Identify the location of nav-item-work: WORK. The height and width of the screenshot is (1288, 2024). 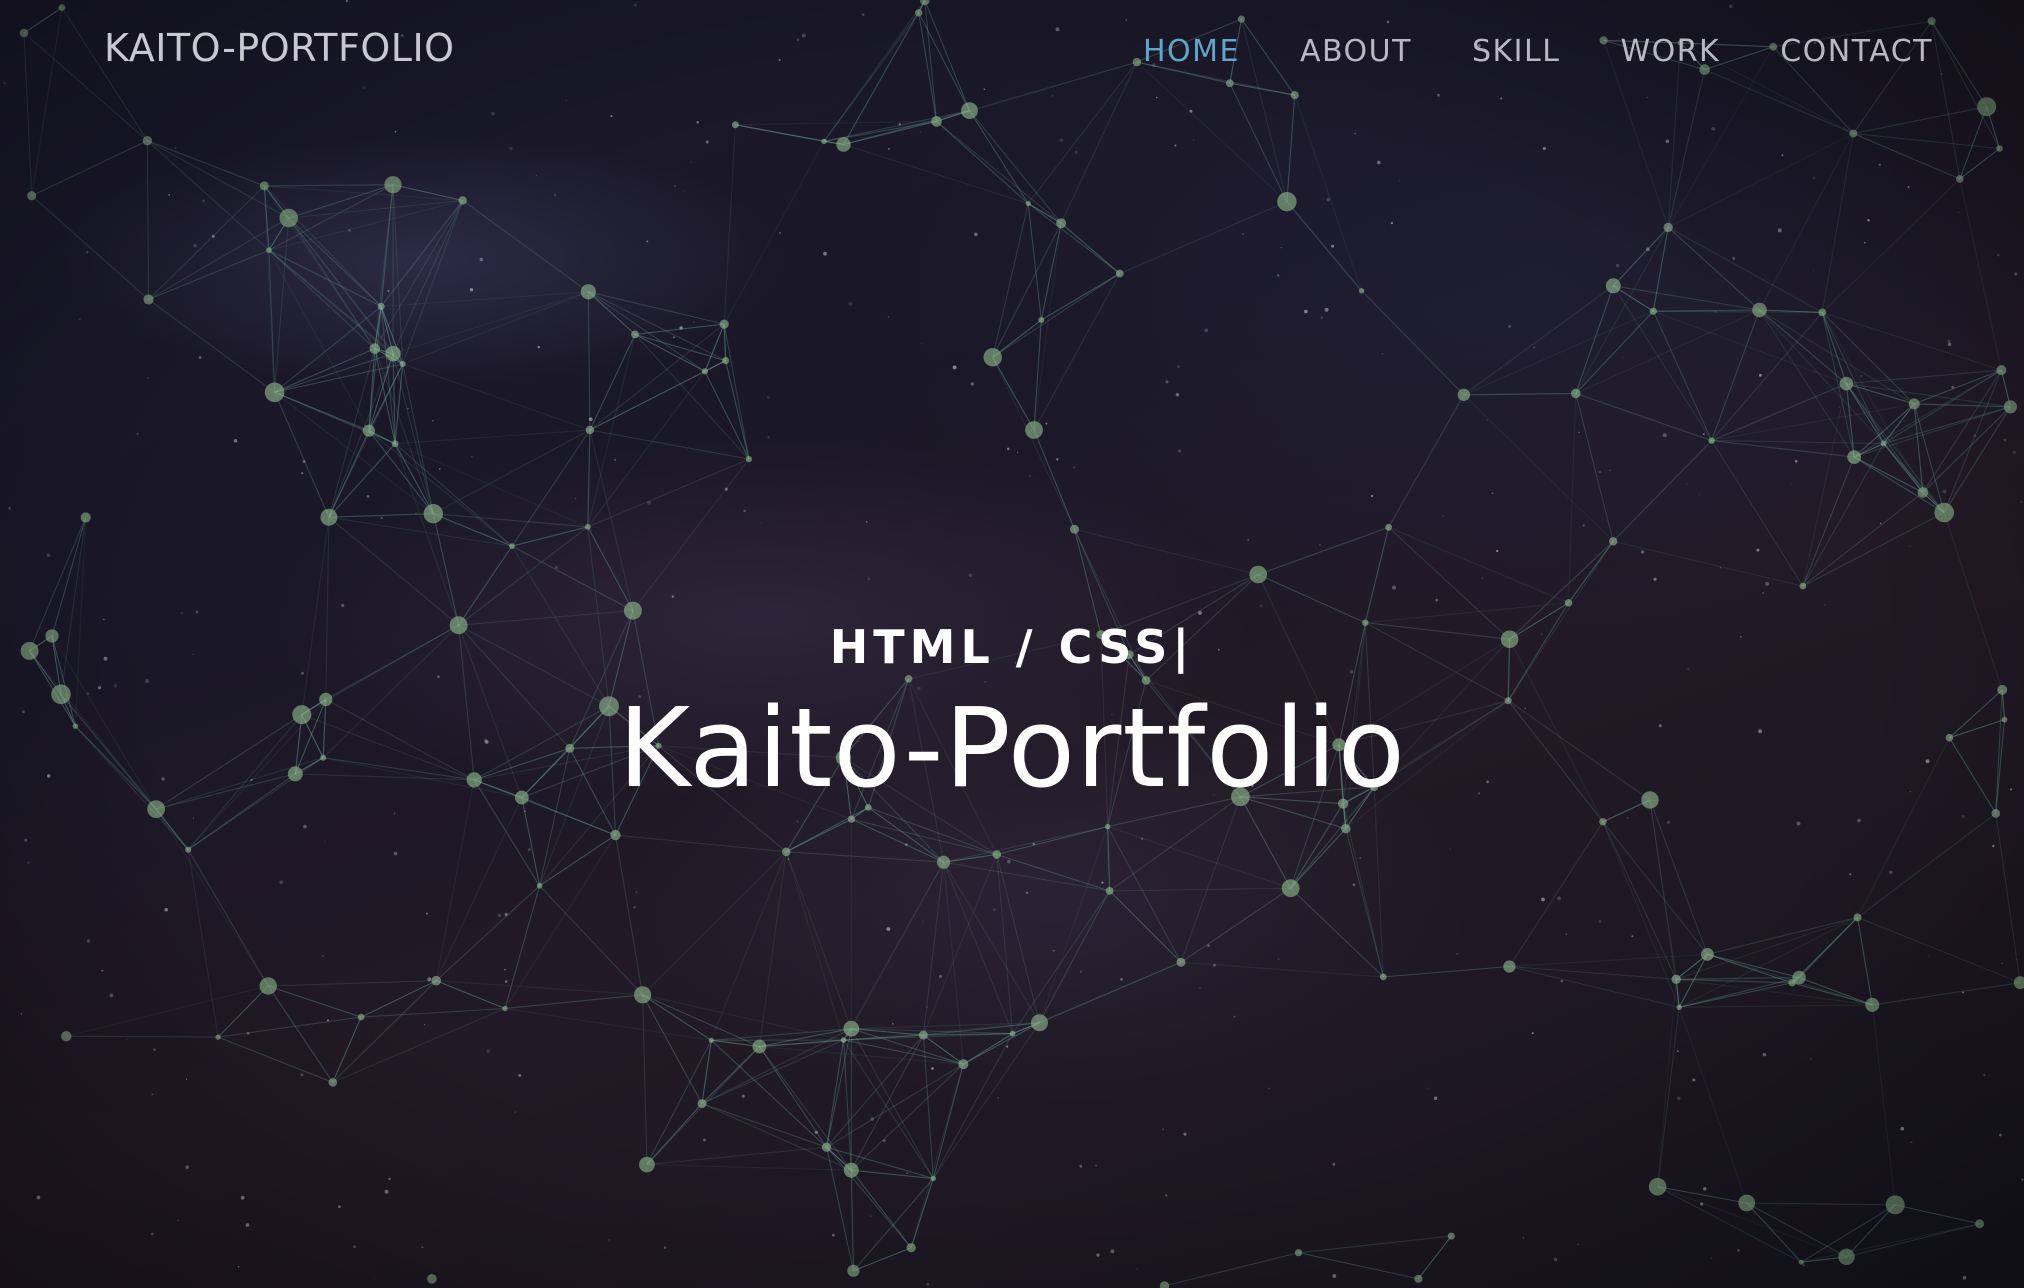
(1670, 51).